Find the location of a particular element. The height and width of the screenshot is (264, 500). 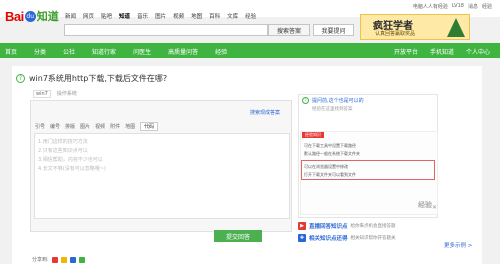

nav-jingyan: 经验 is located at coordinates (250, 16).